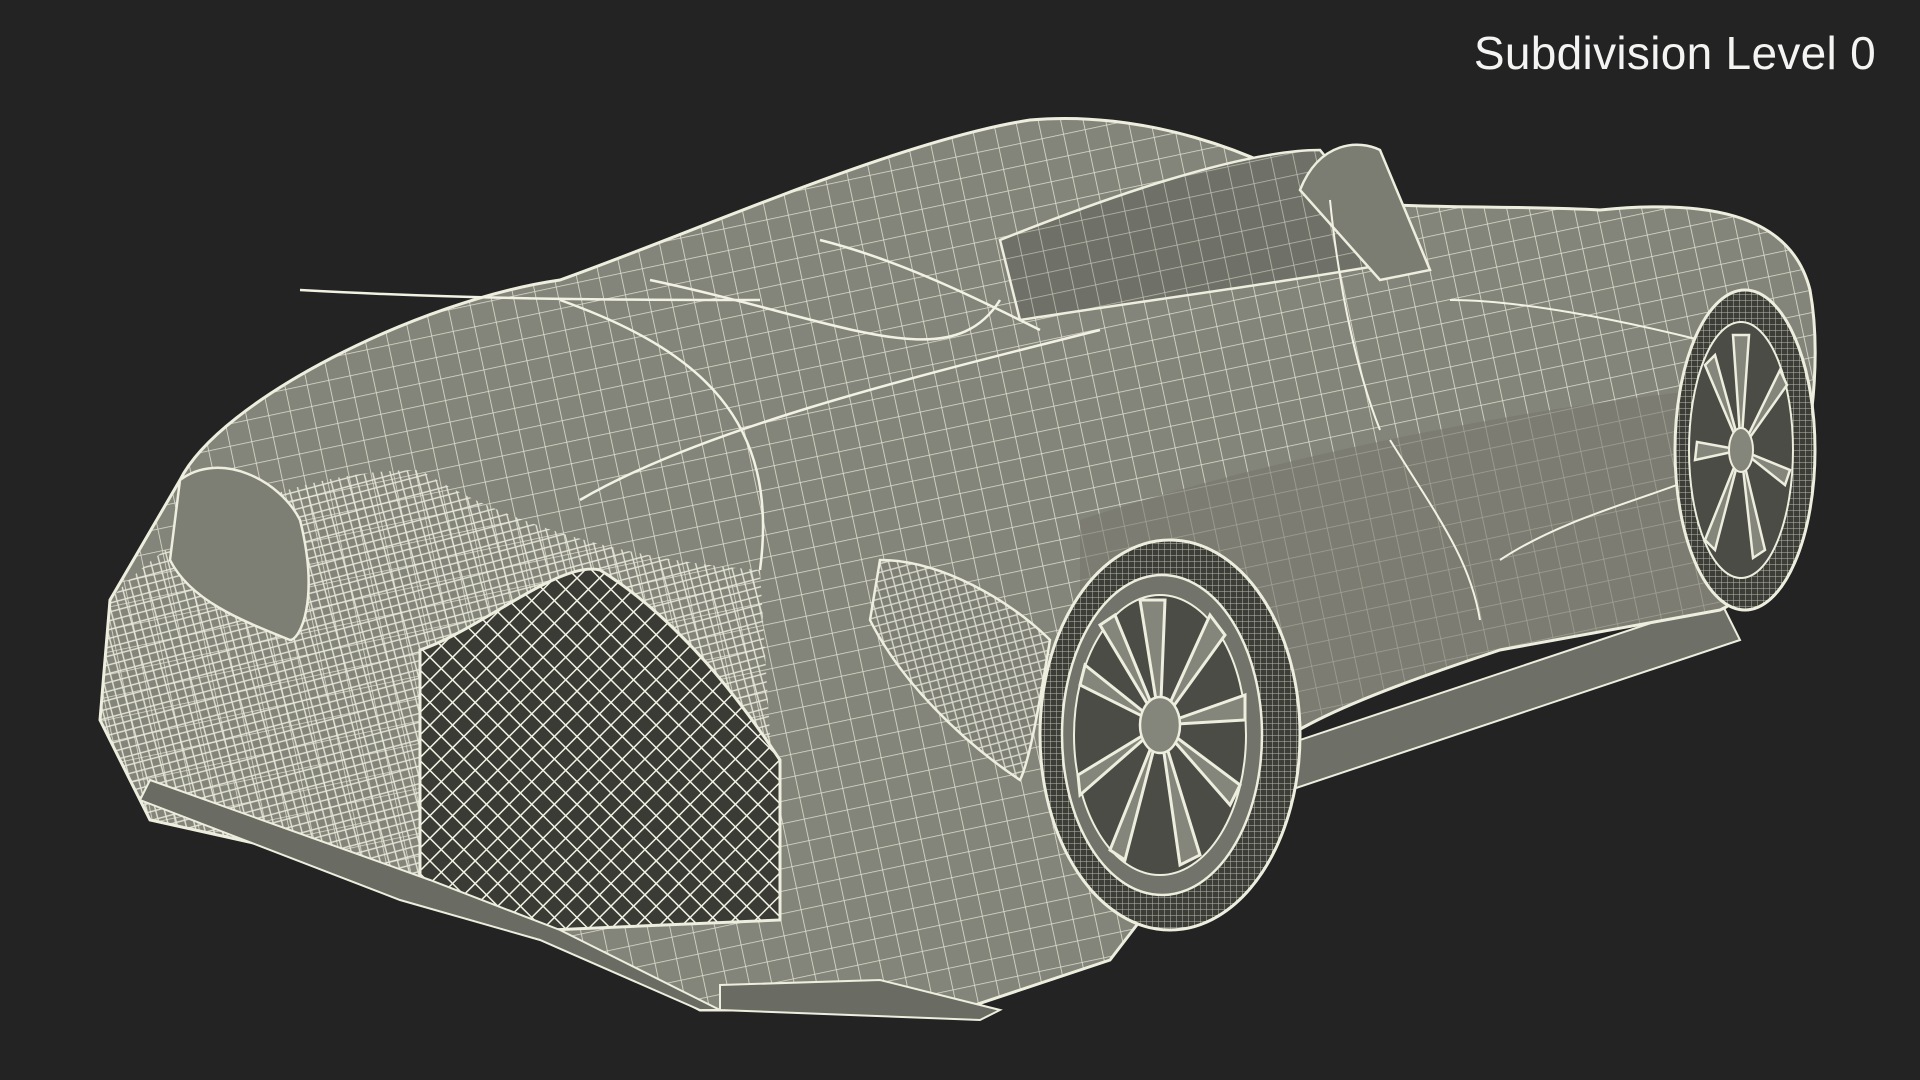  Describe the element at coordinates (1170, 735) in the screenshot. I see `front-wheel` at that location.